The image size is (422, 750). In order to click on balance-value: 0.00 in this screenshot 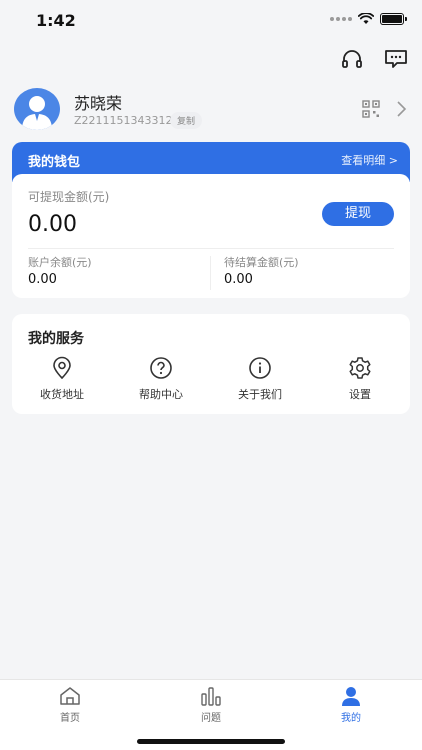, I will do `click(42, 279)`.